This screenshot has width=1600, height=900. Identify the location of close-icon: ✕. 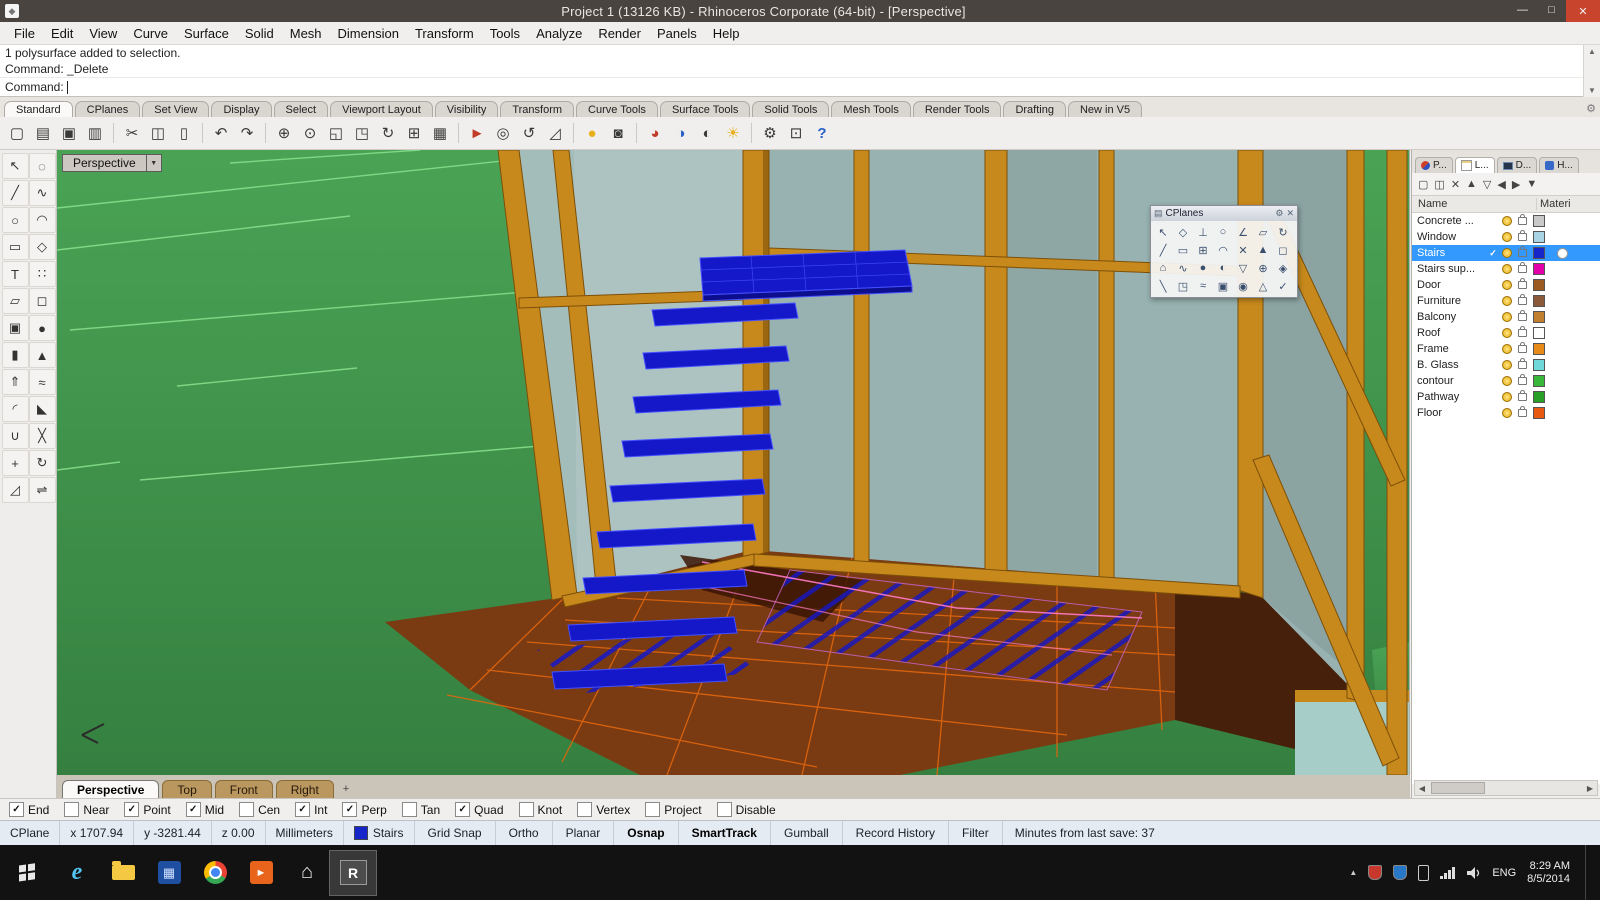
(1290, 213).